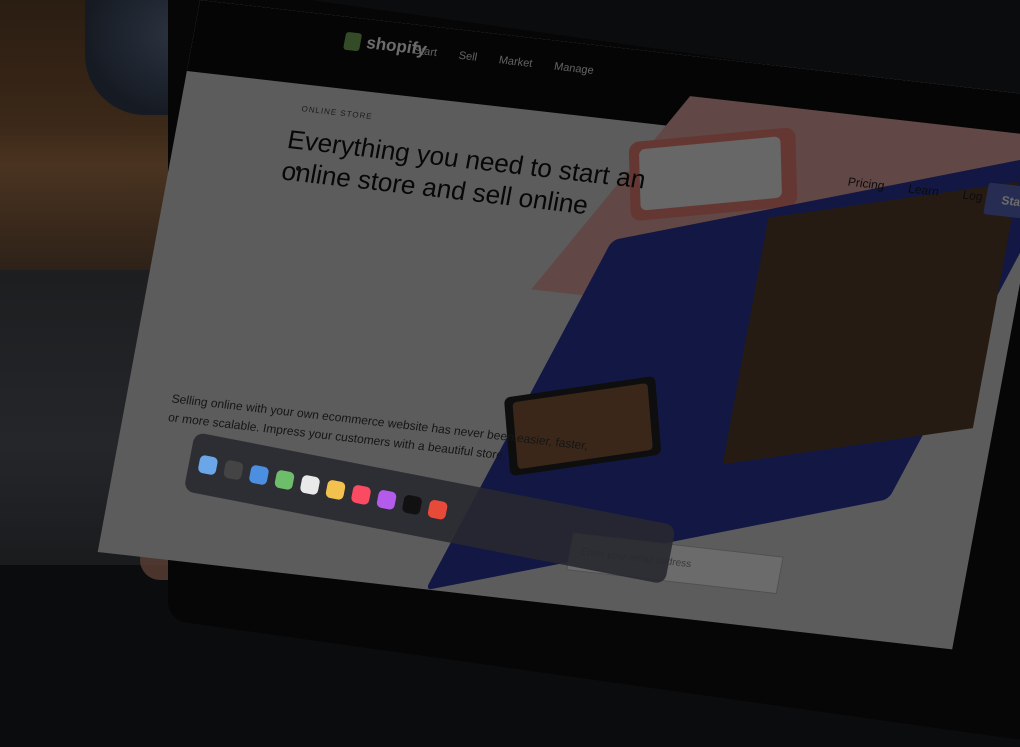  What do you see at coordinates (298, 168) in the screenshot?
I see `mouse-cursor` at bounding box center [298, 168].